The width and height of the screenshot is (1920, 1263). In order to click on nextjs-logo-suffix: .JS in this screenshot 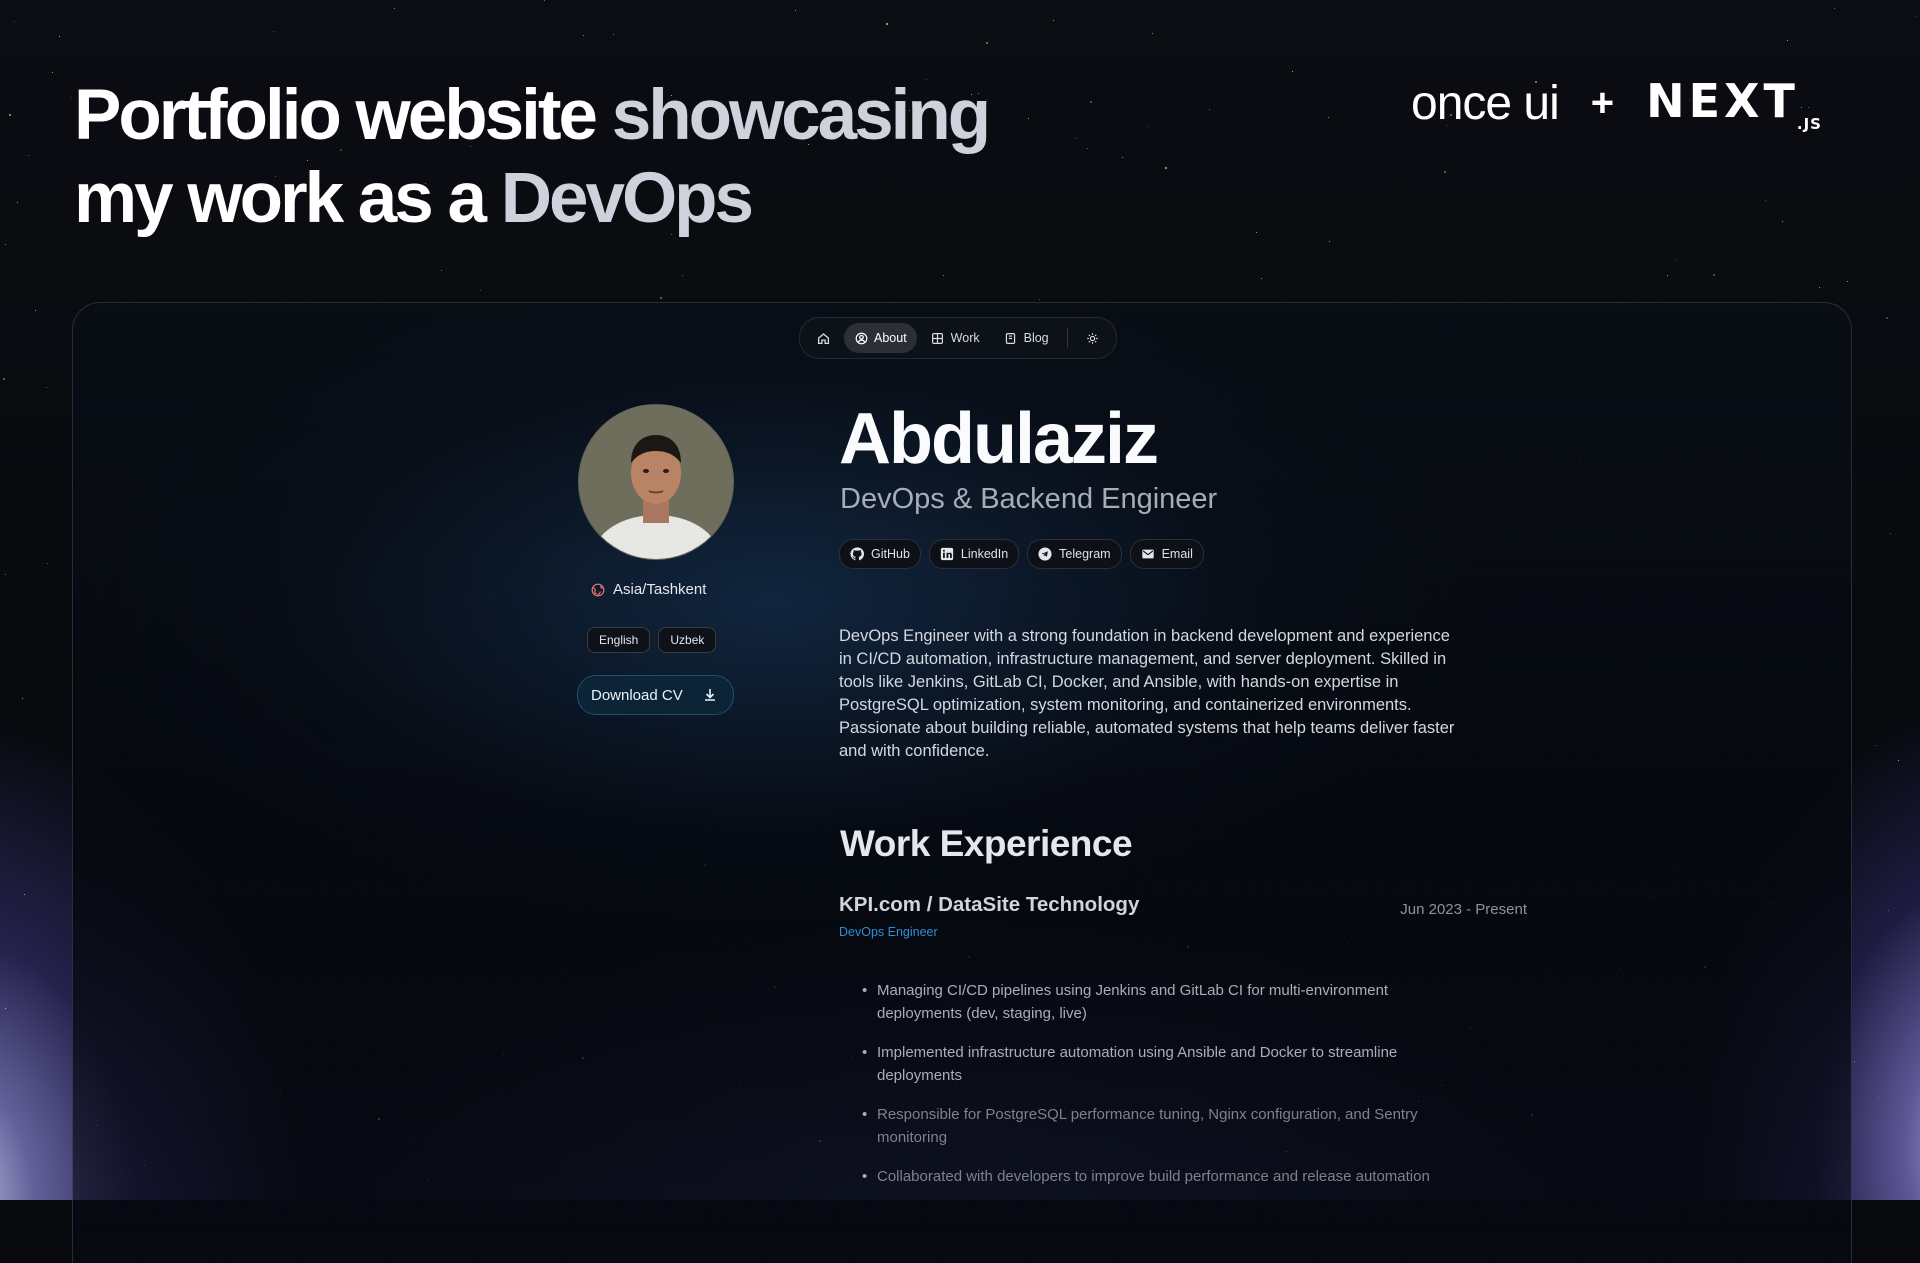, I will do `click(1809, 124)`.